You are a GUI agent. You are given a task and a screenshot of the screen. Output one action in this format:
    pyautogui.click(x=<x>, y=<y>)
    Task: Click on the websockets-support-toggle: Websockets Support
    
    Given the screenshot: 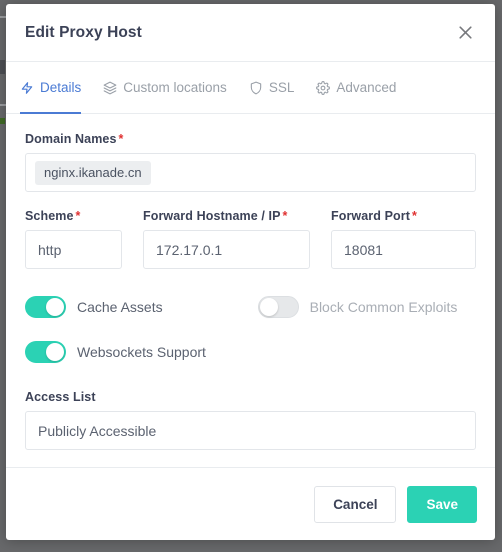 What is the action you would take?
    pyautogui.click(x=115, y=351)
    